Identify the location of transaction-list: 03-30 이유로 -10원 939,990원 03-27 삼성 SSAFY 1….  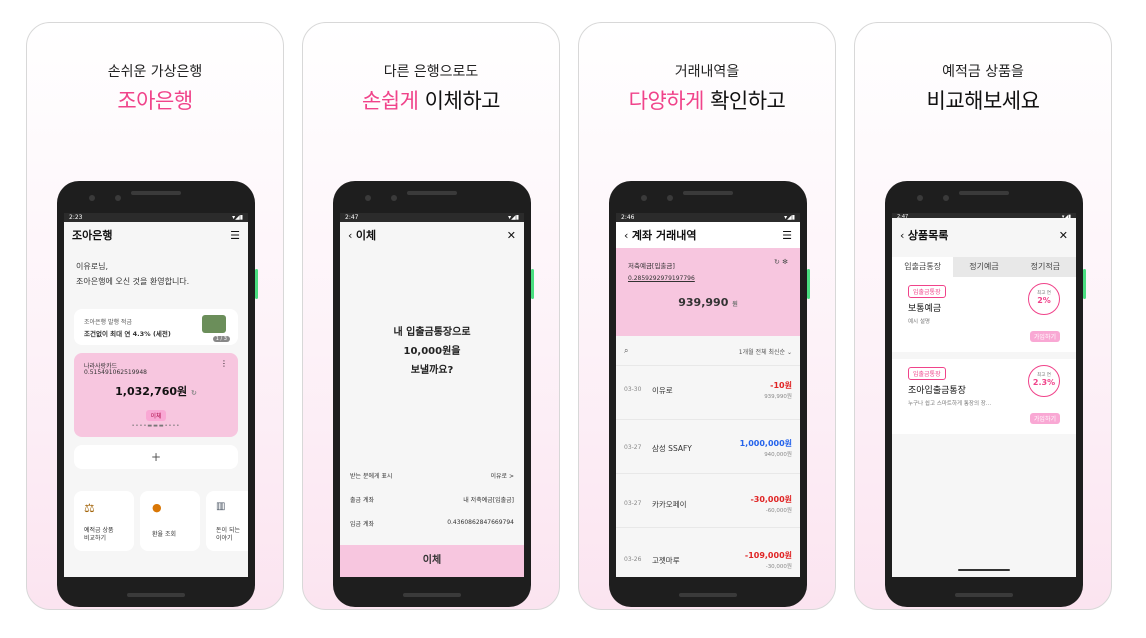
(708, 471).